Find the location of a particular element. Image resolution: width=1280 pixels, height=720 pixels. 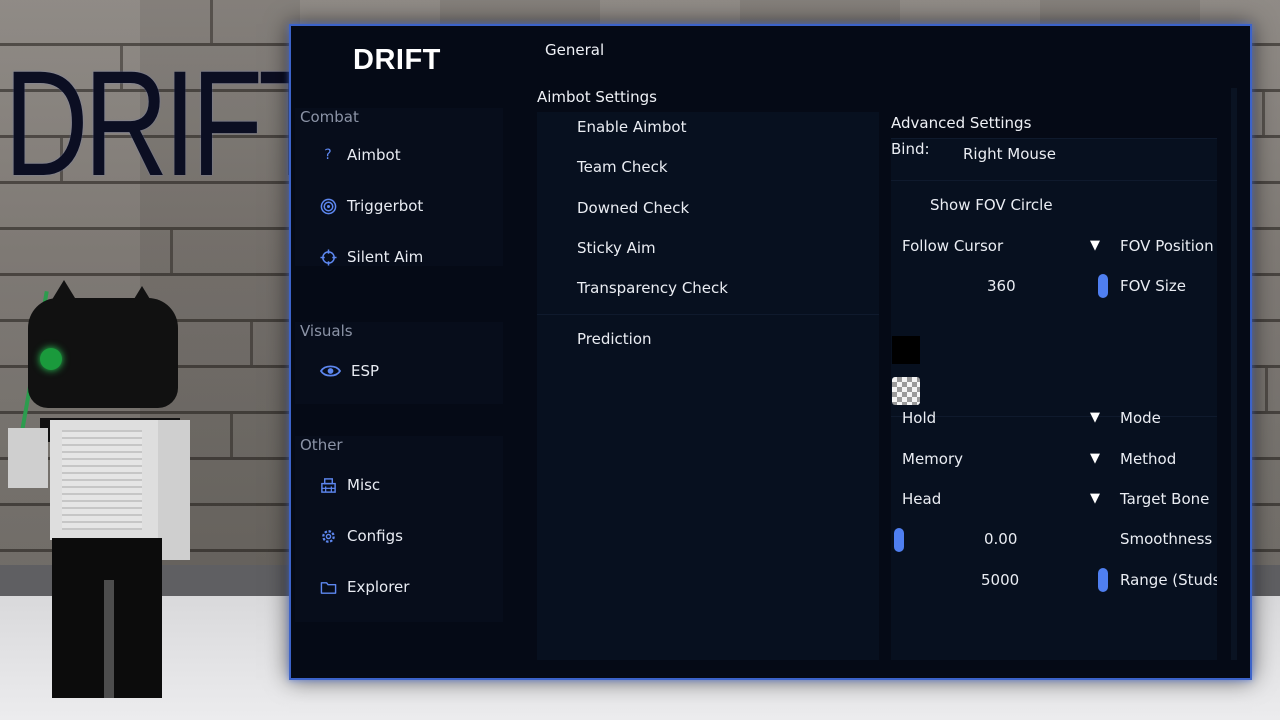

toggle-enable-aimbot: Enable Aimbot is located at coordinates (631, 127).